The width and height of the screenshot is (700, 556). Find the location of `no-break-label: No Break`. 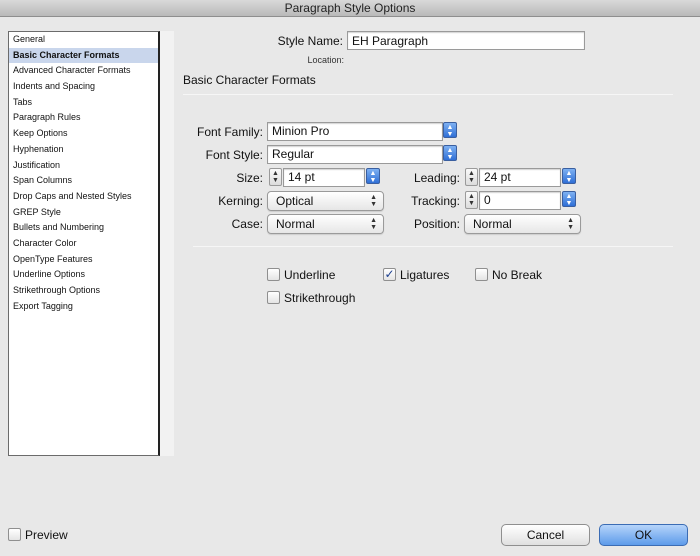

no-break-label: No Break is located at coordinates (517, 275).